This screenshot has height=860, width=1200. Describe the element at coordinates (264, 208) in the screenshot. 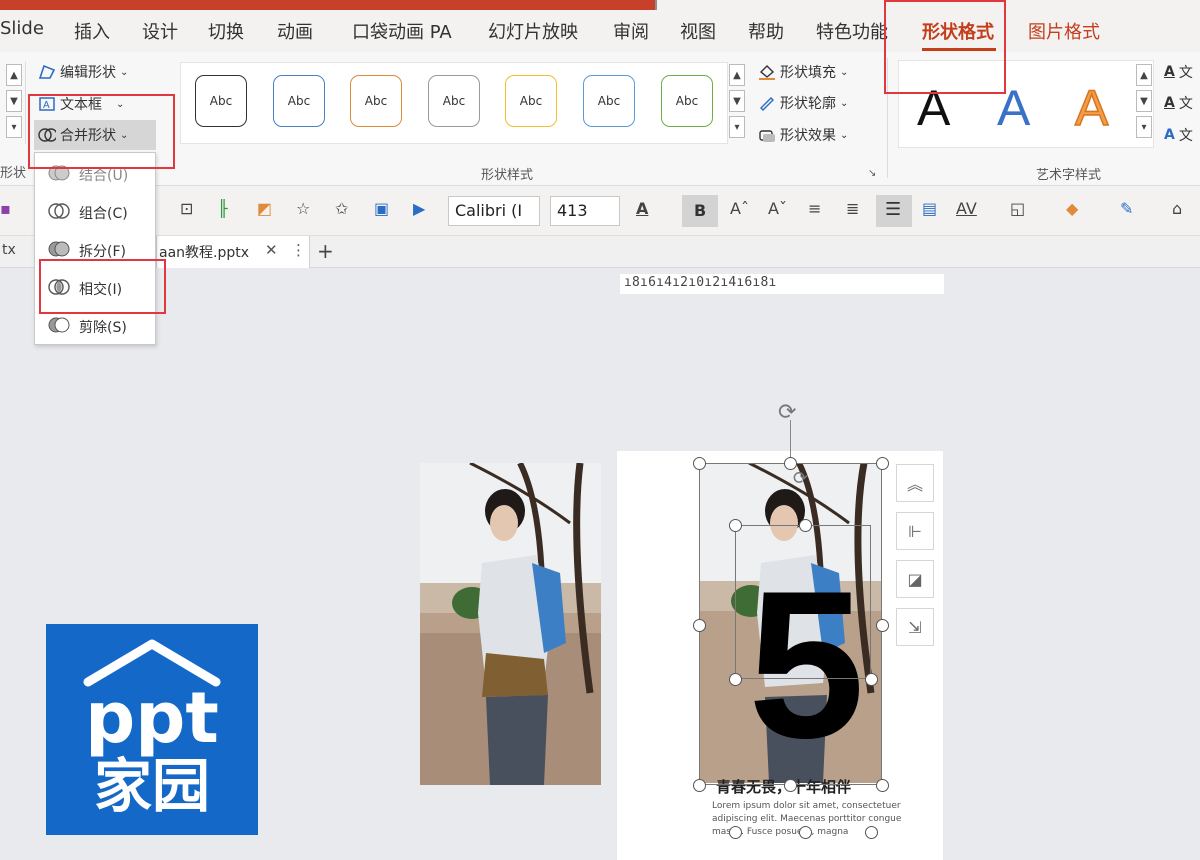

I see `screenshot-icon: ◩` at that location.